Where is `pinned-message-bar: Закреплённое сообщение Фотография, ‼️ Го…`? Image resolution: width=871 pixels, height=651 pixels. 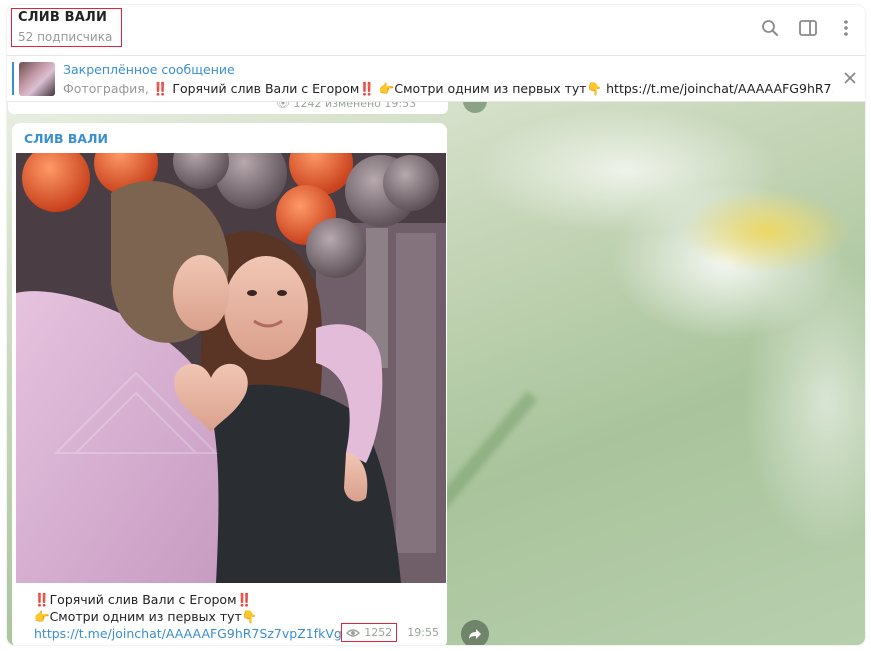
pinned-message-bar: Закреплённое сообщение Фотография, ‼️ Го… is located at coordinates (436, 79).